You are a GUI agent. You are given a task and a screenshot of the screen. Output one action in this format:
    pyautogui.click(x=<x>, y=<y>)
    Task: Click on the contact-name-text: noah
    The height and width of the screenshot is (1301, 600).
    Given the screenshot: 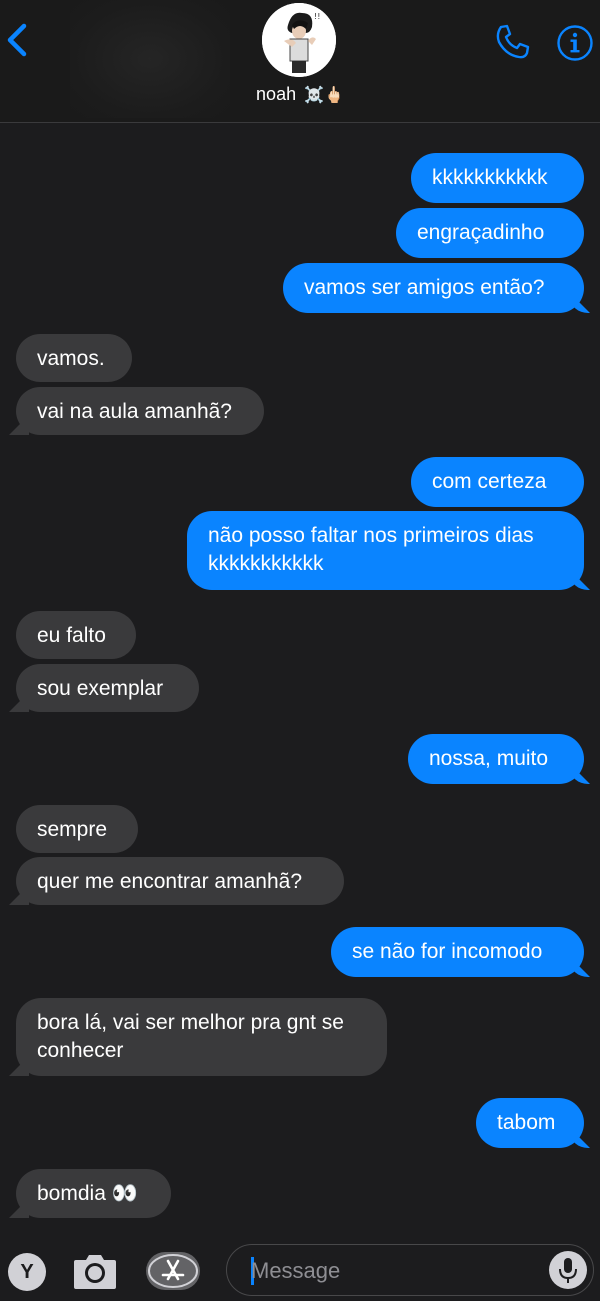 What is the action you would take?
    pyautogui.click(x=276, y=94)
    